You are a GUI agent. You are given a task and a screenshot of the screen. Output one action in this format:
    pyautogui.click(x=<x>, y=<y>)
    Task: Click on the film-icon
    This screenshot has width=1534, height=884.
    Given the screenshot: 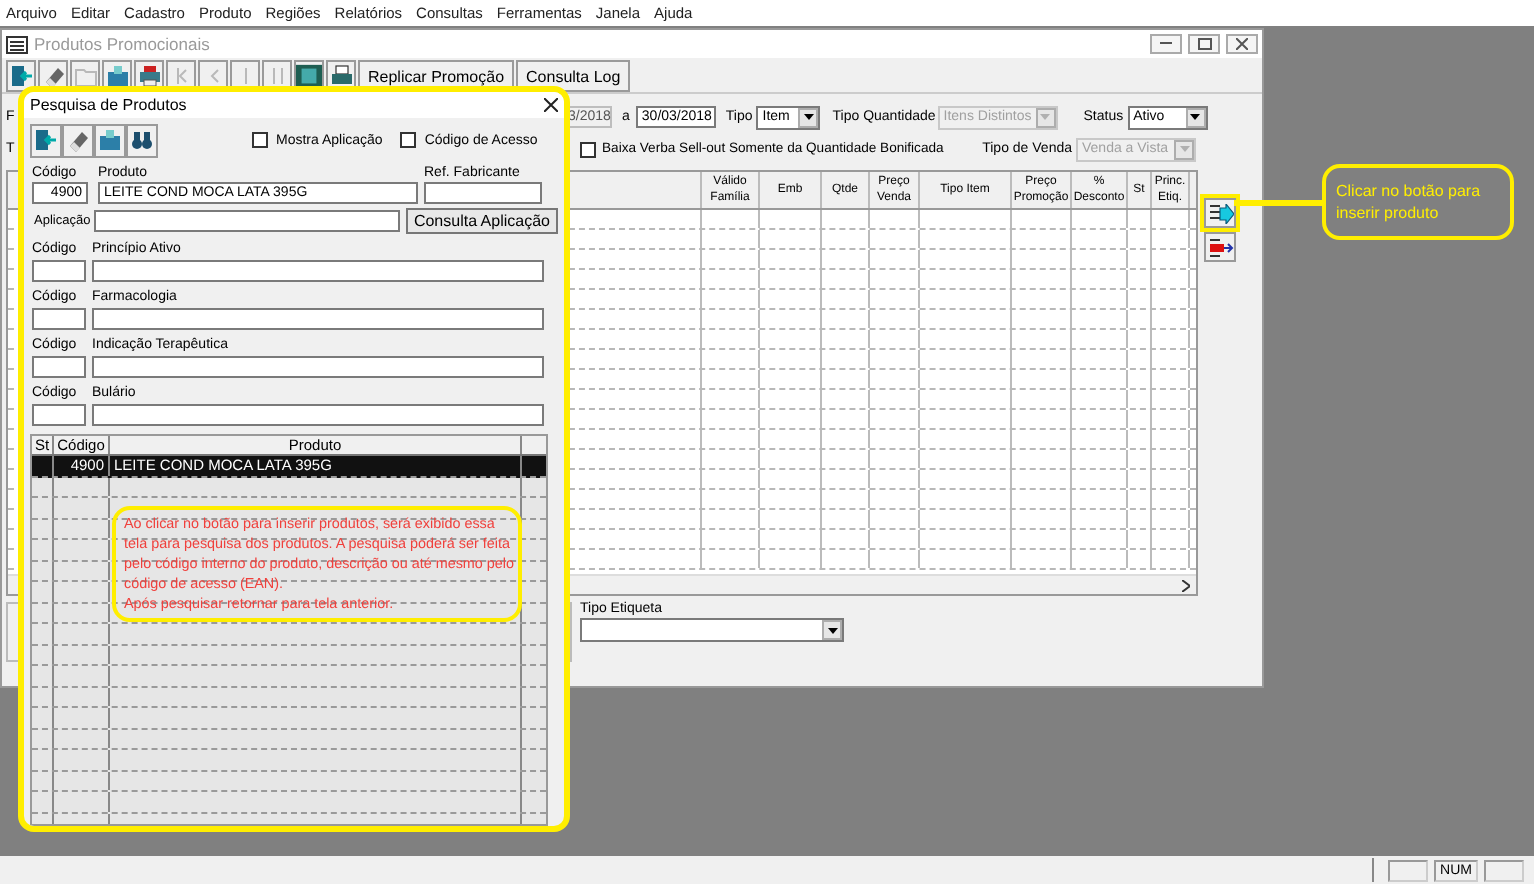 What is the action you would take?
    pyautogui.click(x=309, y=76)
    